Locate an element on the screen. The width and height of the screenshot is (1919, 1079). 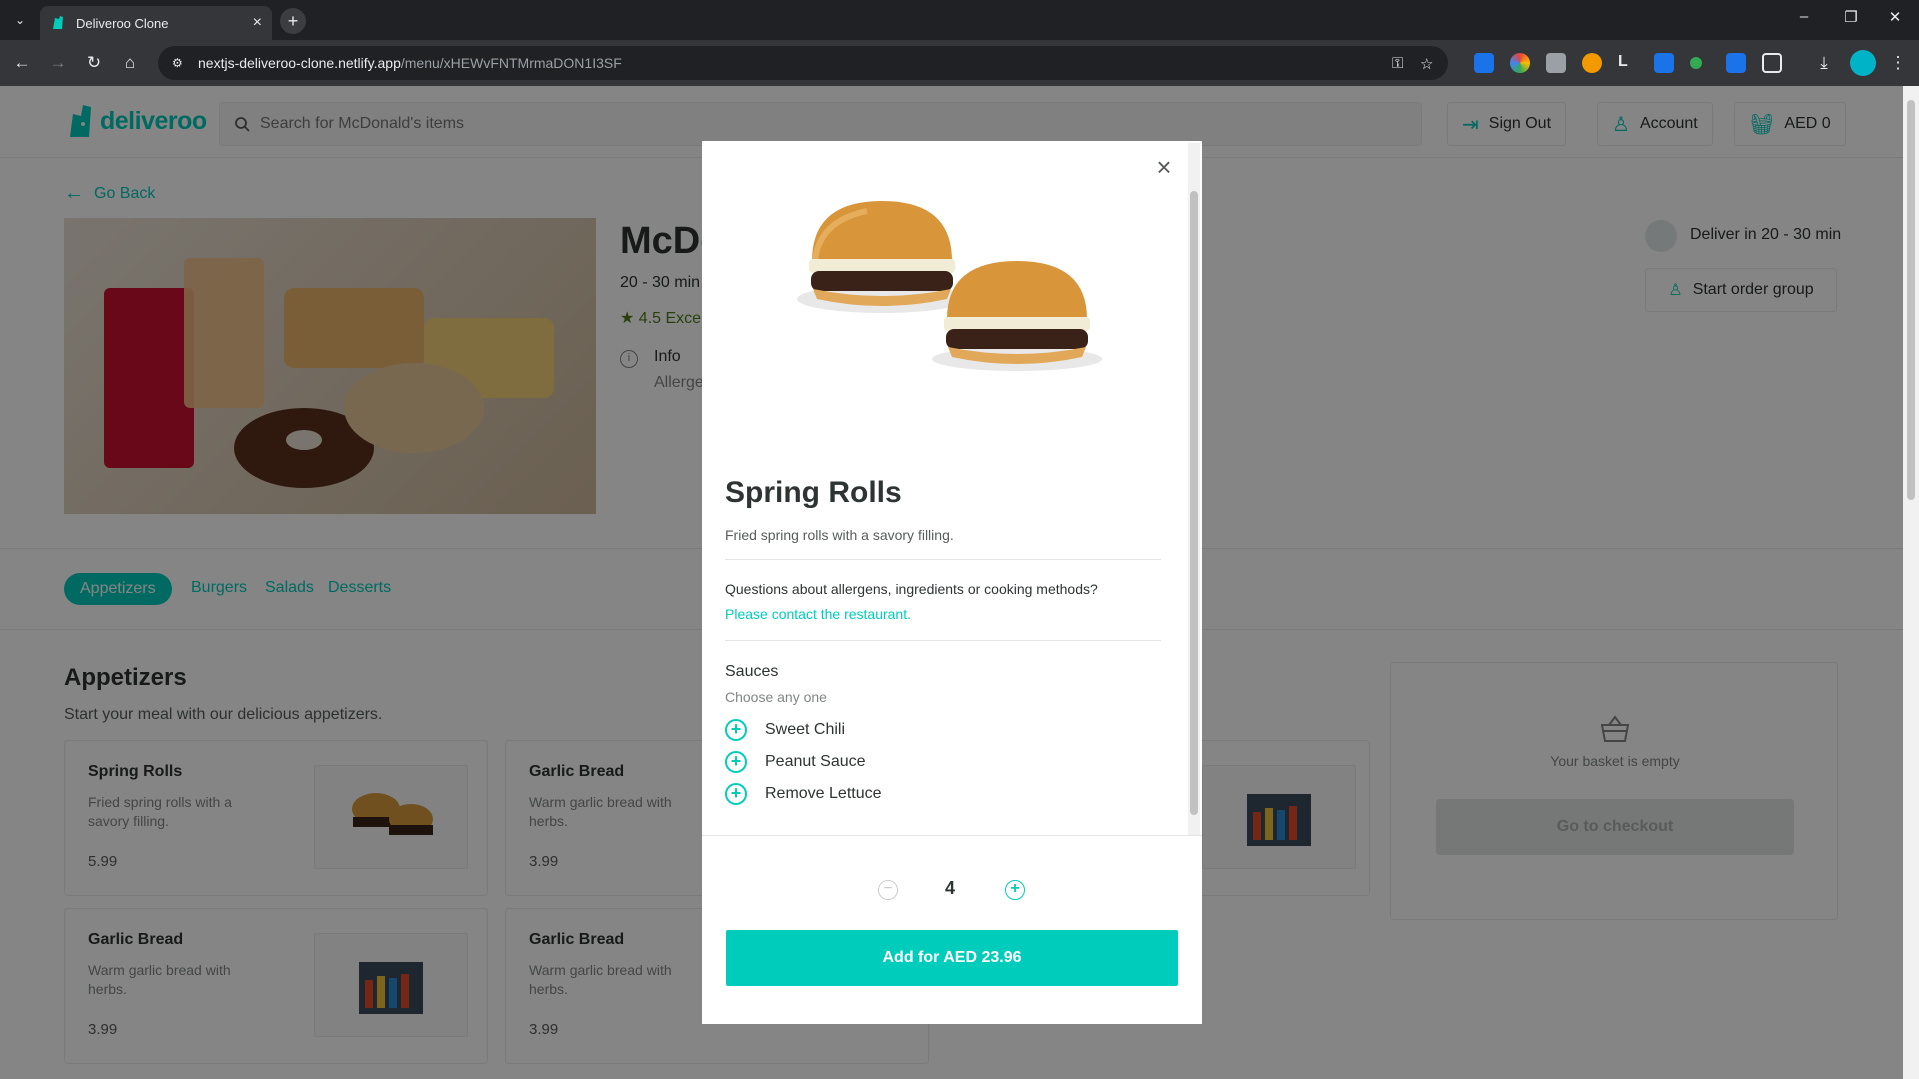
sauce-option-peanut-sauce: + Peanut Sauce is located at coordinates (795, 762).